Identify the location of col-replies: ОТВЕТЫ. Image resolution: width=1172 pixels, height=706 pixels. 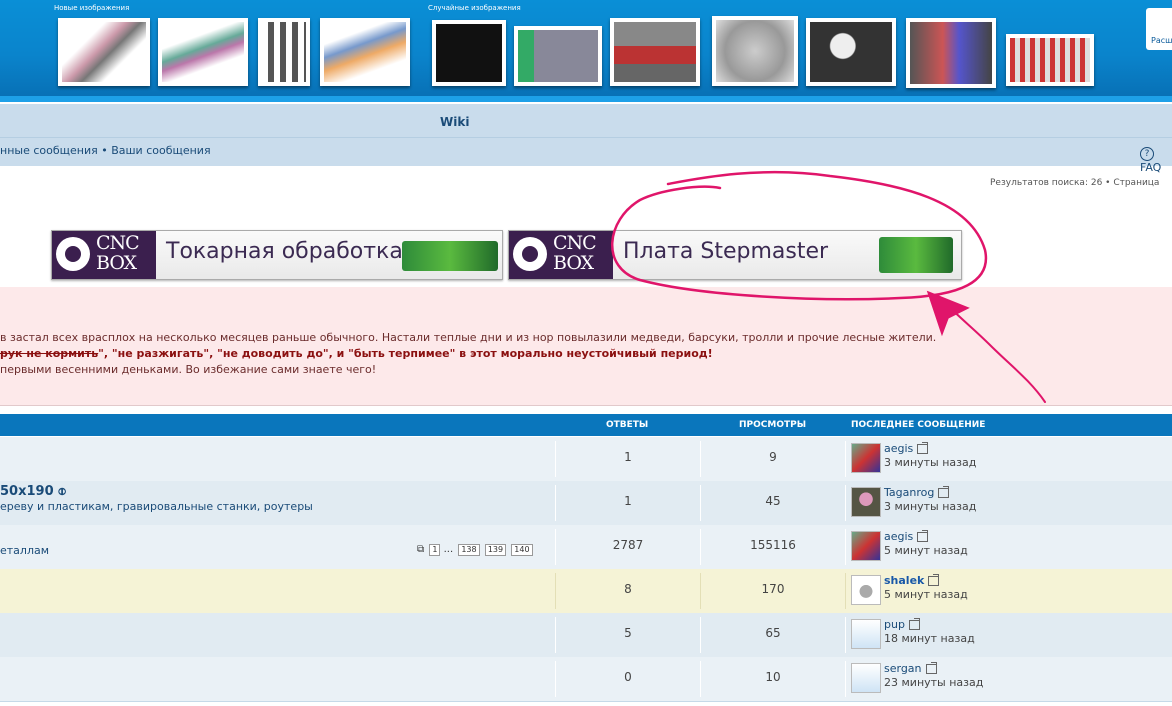
(627, 425).